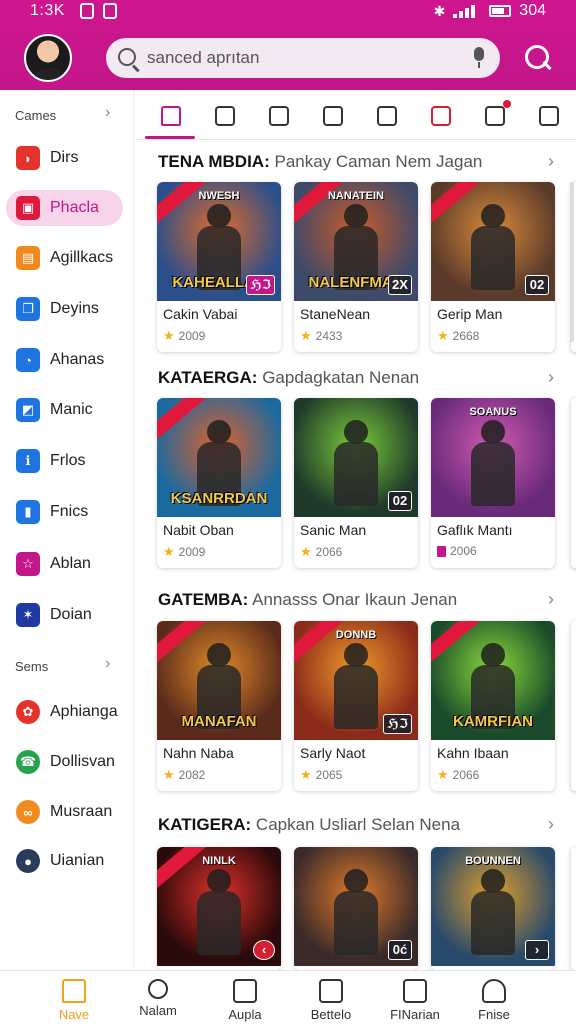 The image size is (576, 1024). I want to click on pinwheel-icon: ✿, so click(28, 712).